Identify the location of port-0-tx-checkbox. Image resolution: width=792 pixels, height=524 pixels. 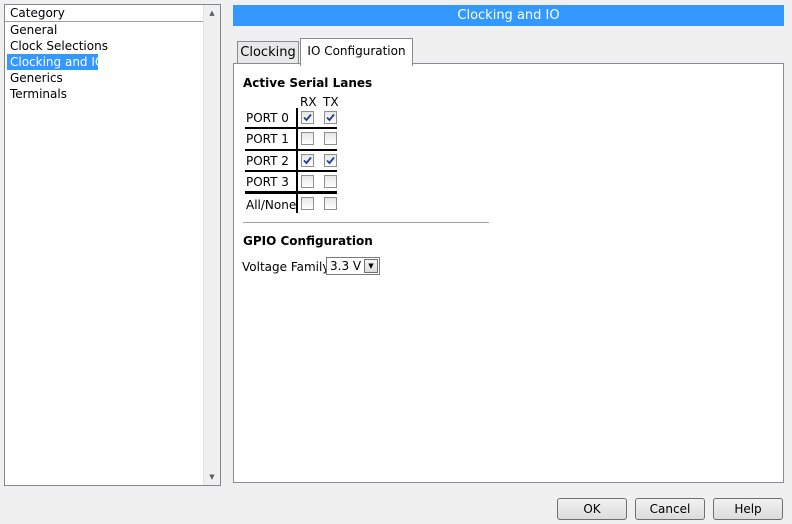
(330, 117).